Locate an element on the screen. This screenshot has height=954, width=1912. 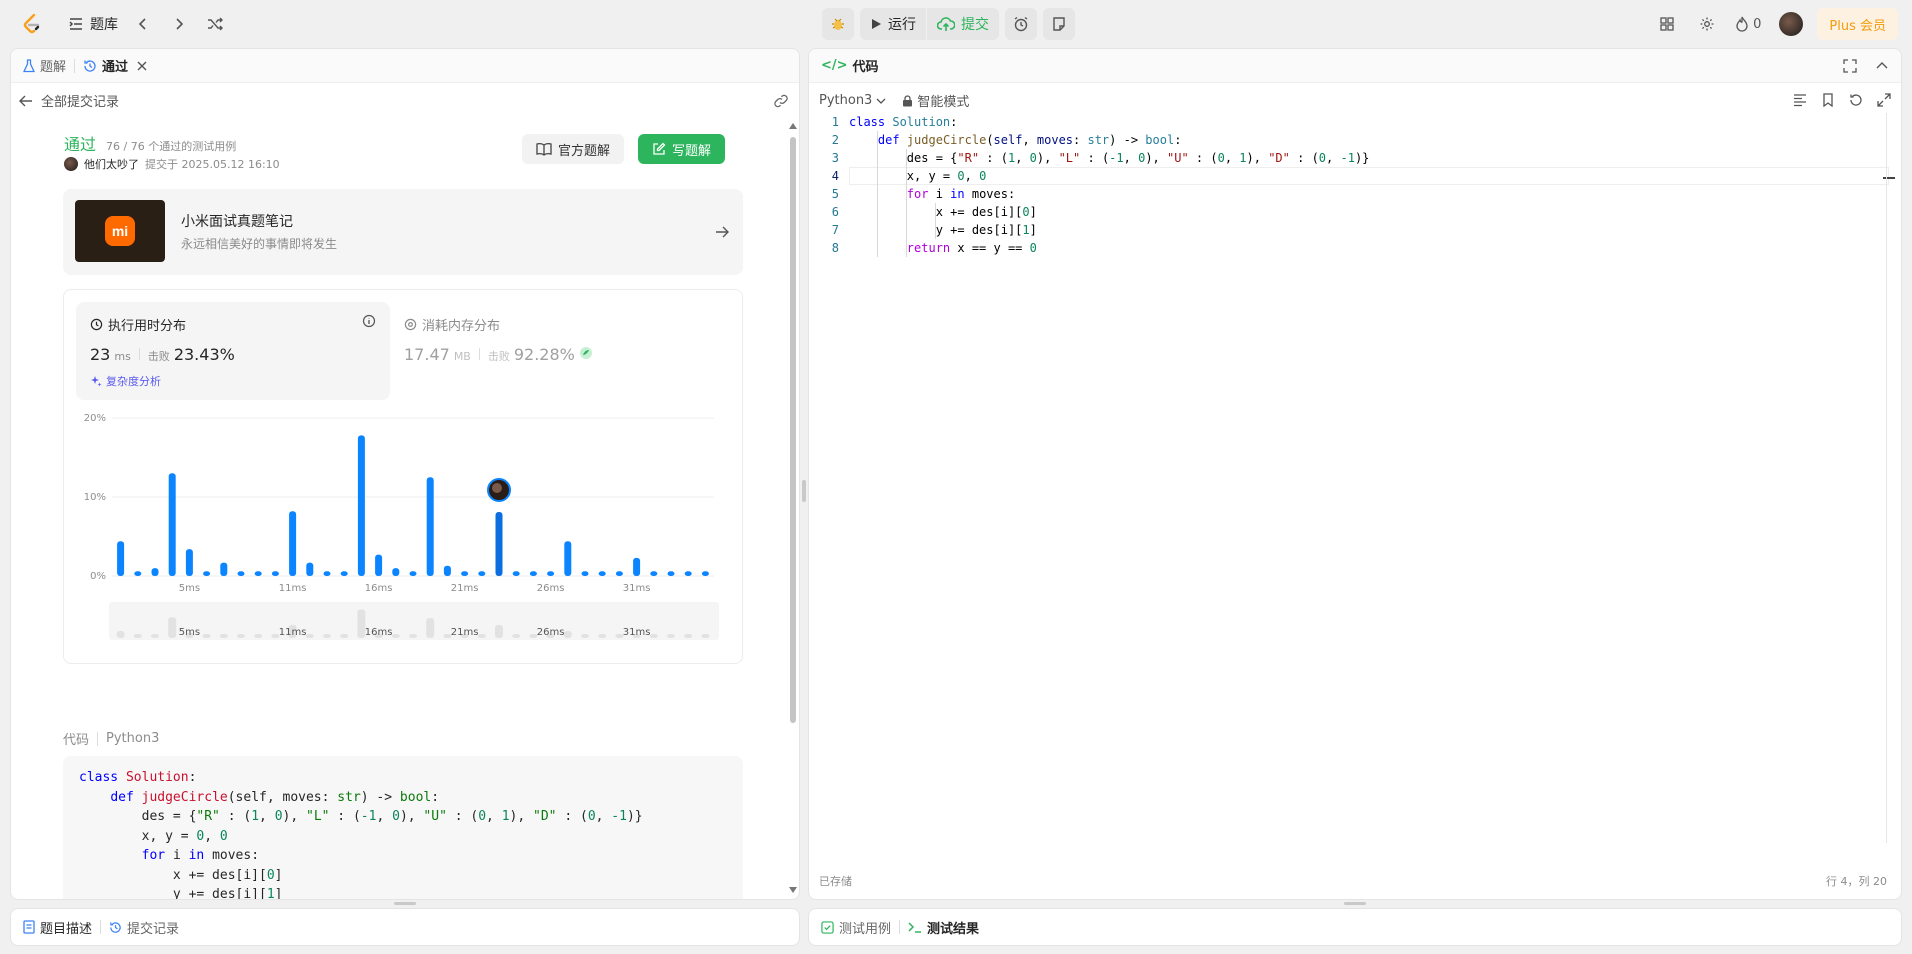
smart-mode-toggle: 智能模式 is located at coordinates (935, 100).